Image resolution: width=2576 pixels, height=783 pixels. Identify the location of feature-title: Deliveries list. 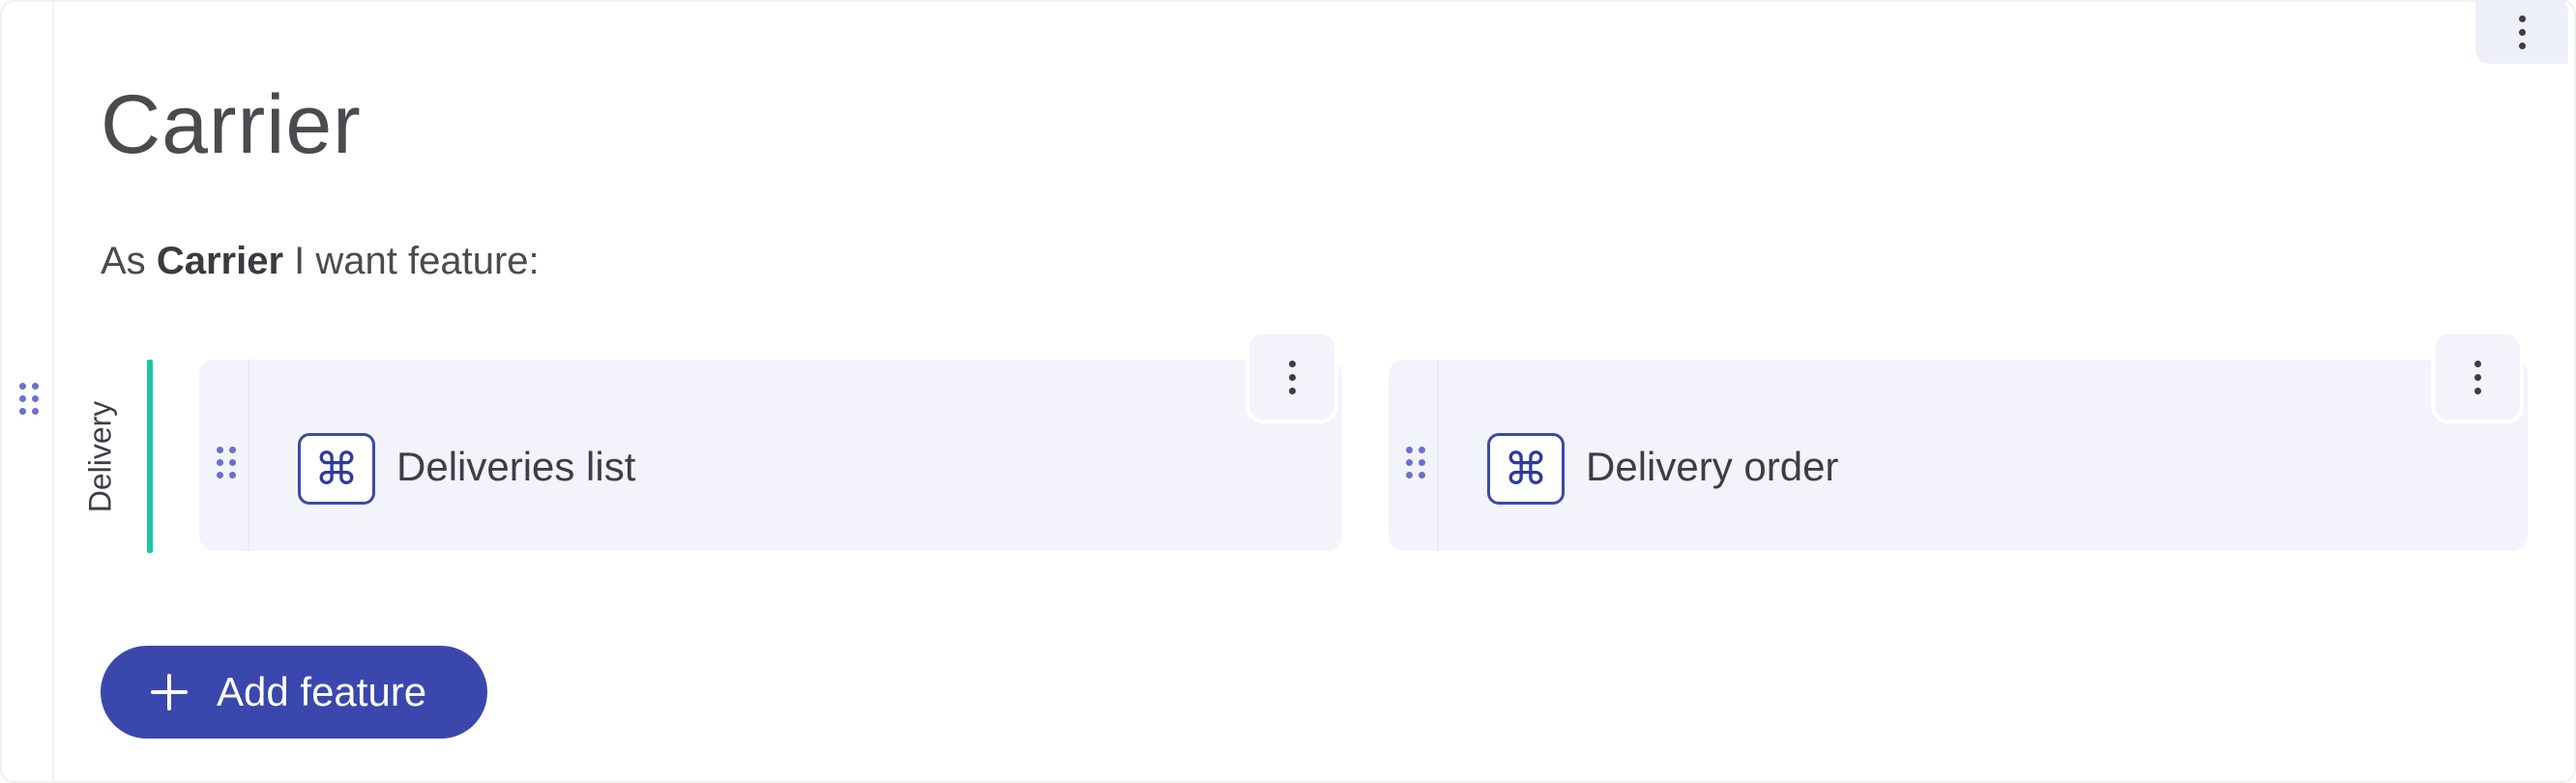
(515, 467).